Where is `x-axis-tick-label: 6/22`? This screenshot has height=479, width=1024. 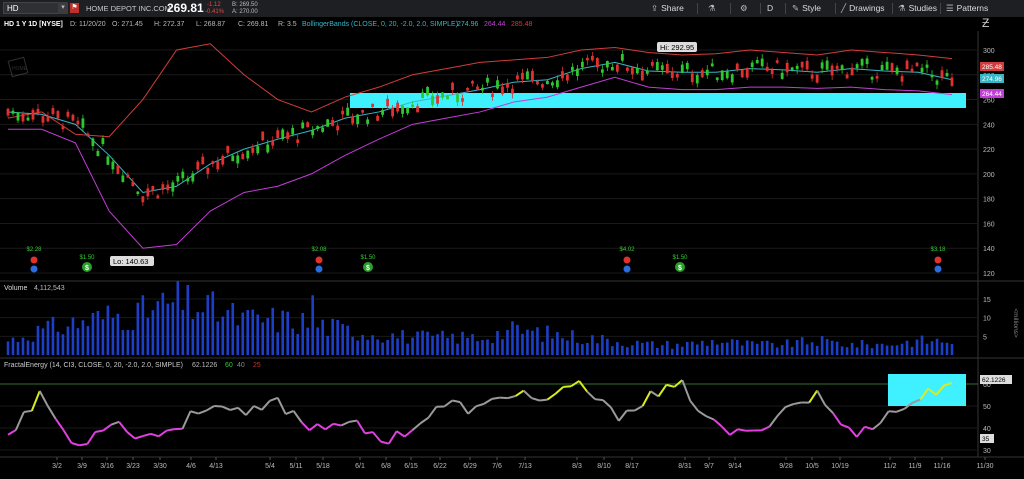 x-axis-tick-label: 6/22 is located at coordinates (440, 466).